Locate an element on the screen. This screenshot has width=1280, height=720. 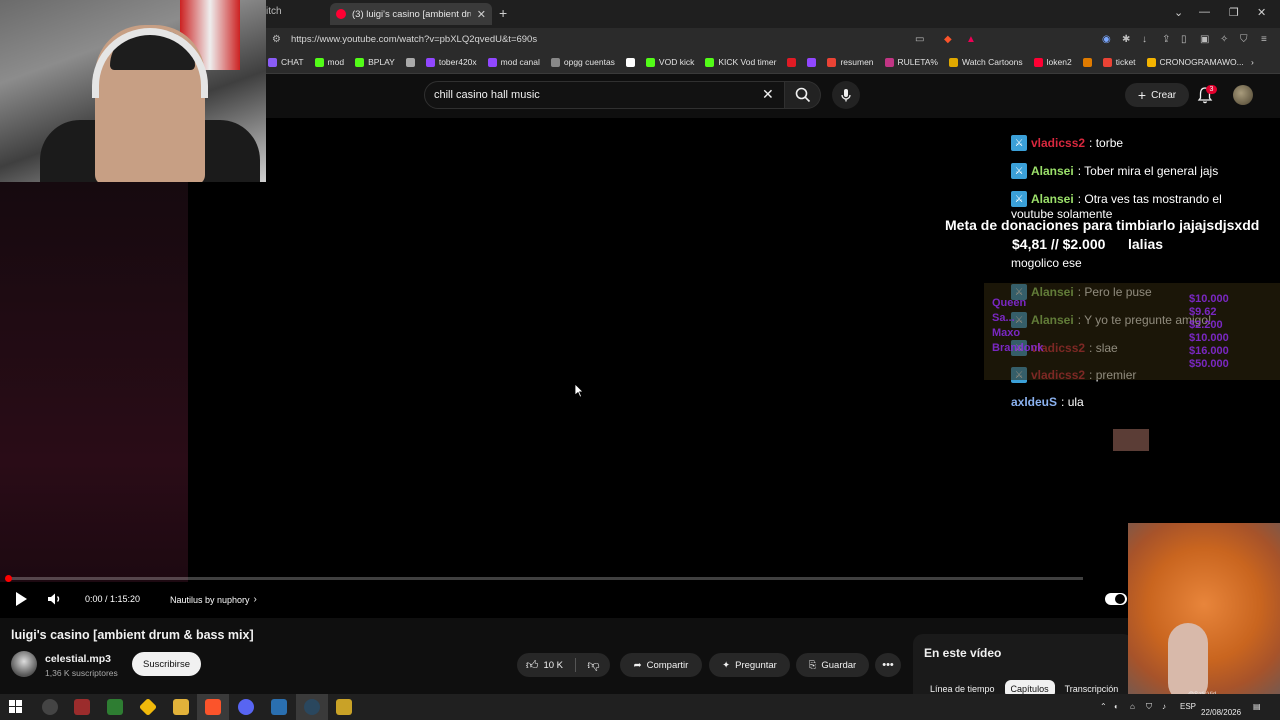
tray-app-icon: ◐ is located at coordinates (1116, 706).